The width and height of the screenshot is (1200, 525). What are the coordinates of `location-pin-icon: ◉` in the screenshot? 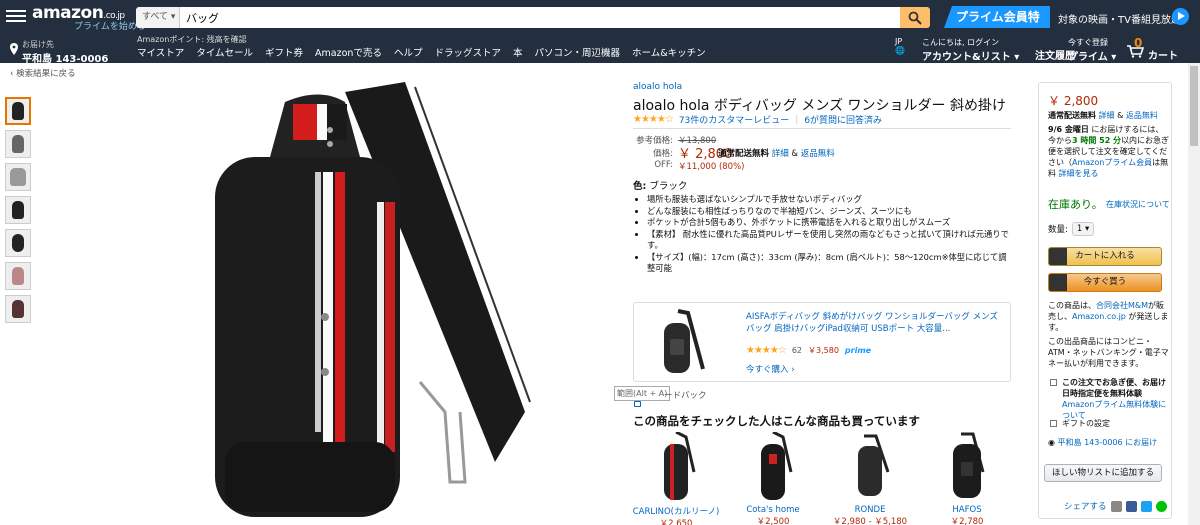 It's located at (1051, 442).